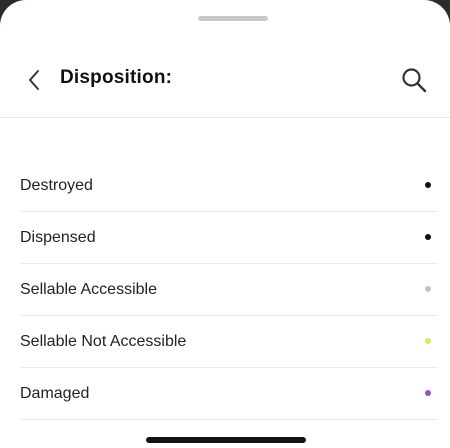 This screenshot has height=448, width=450. Describe the element at coordinates (226, 440) in the screenshot. I see `home-indicator` at that location.